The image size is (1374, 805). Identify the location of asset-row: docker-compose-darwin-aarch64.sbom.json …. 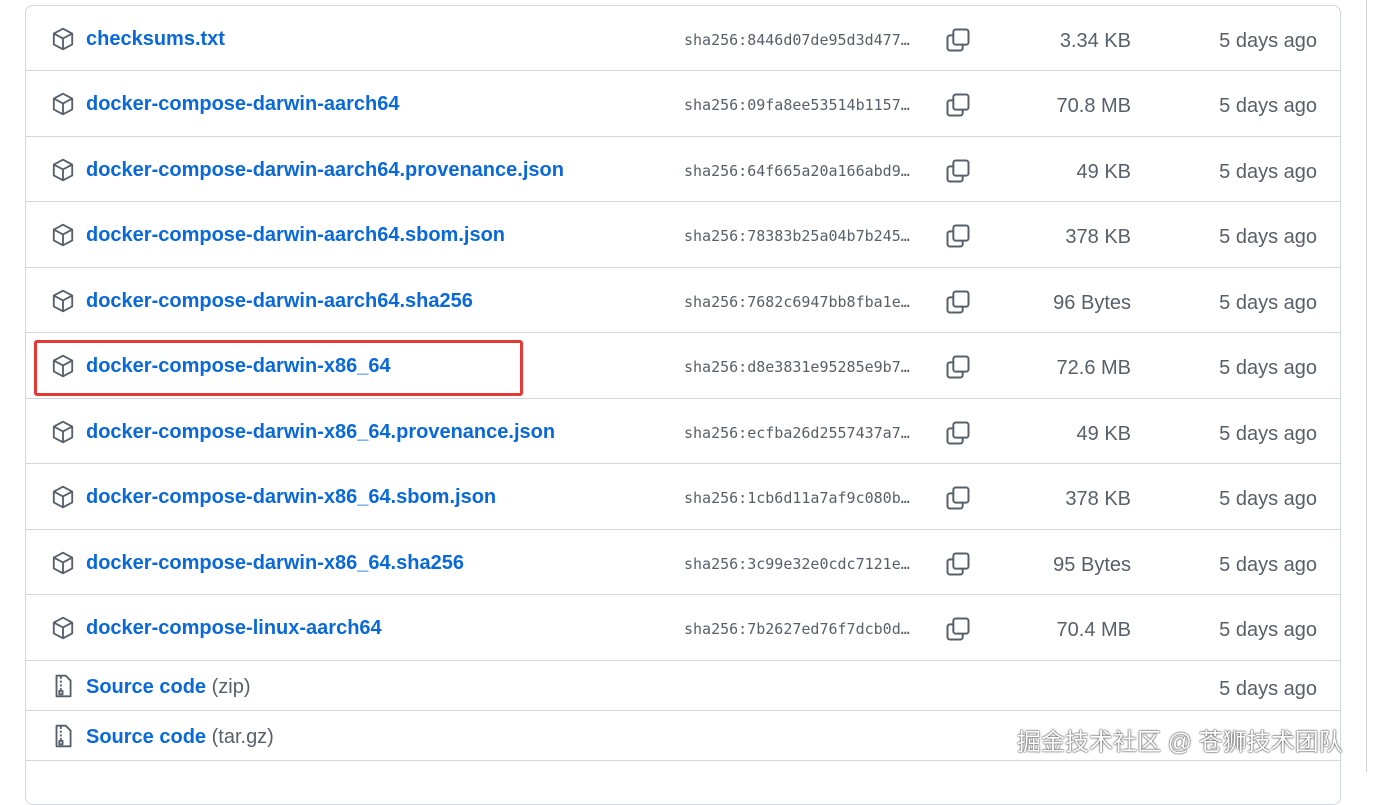
(683, 235).